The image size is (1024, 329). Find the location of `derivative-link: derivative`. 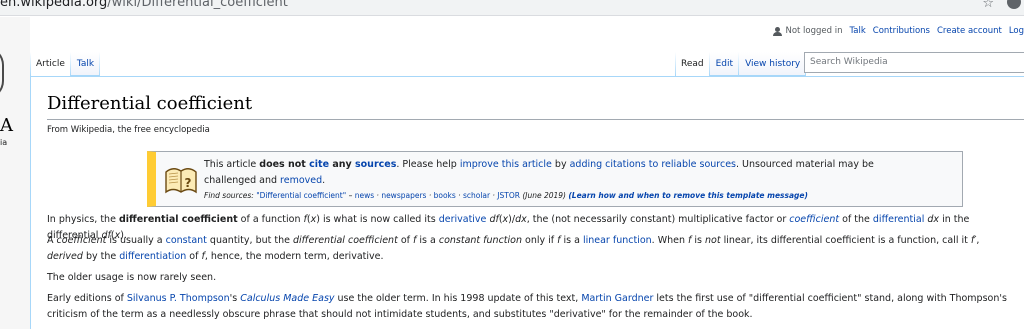

derivative-link: derivative is located at coordinates (463, 219).